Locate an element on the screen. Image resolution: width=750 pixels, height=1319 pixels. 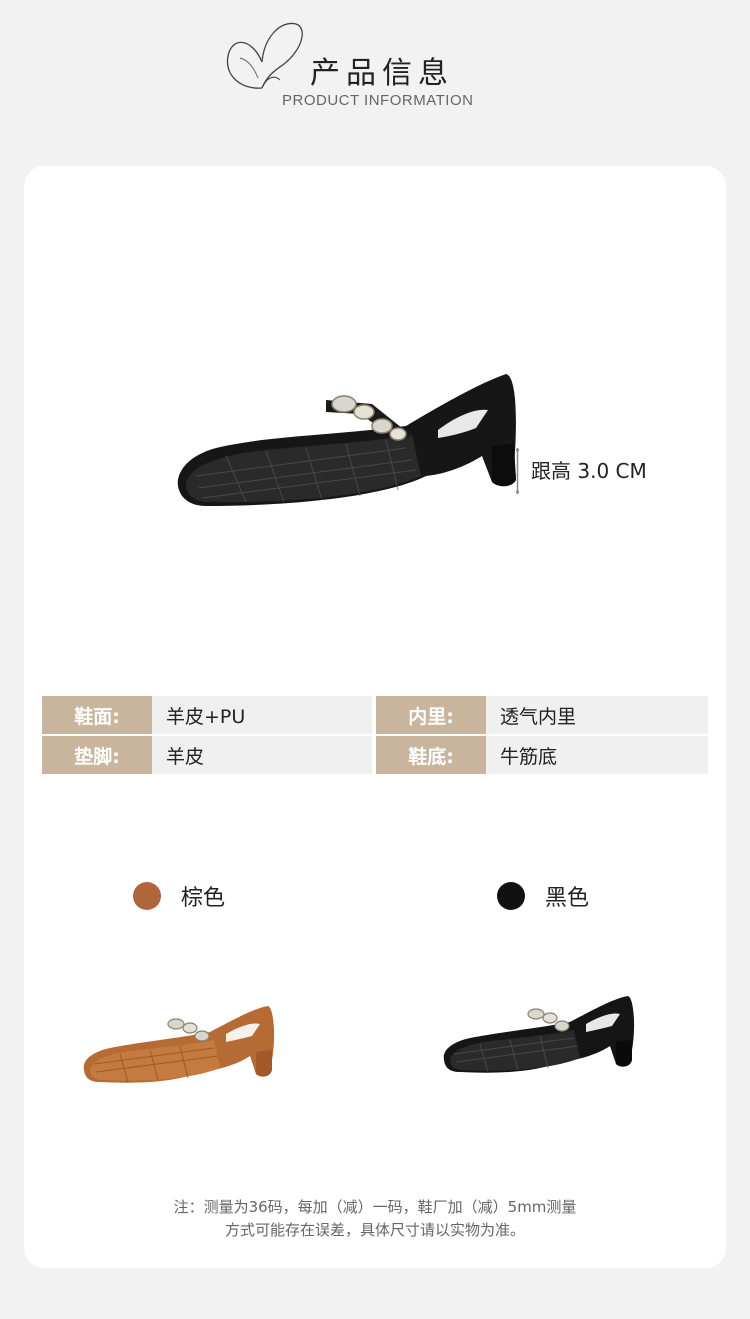
spec-key-outsole: 鞋底: is located at coordinates (431, 755).